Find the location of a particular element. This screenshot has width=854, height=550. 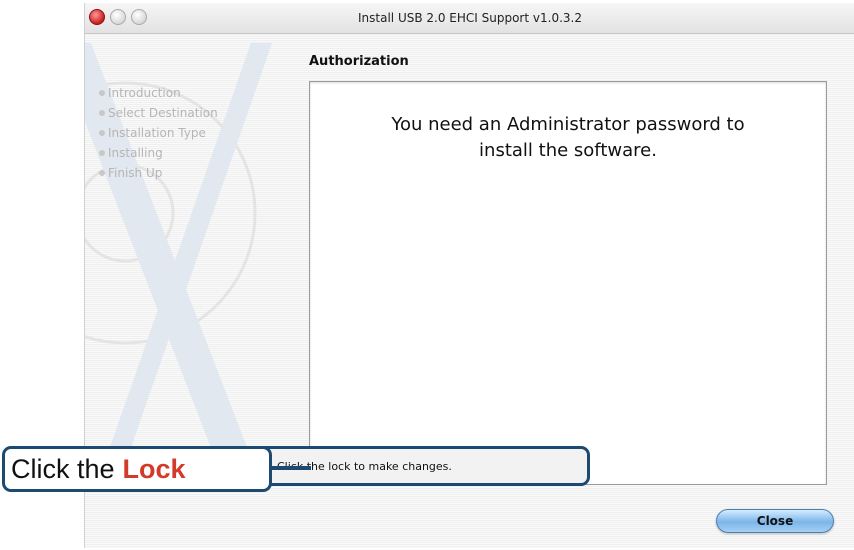

step-introduction: Introduction is located at coordinates (158, 93).